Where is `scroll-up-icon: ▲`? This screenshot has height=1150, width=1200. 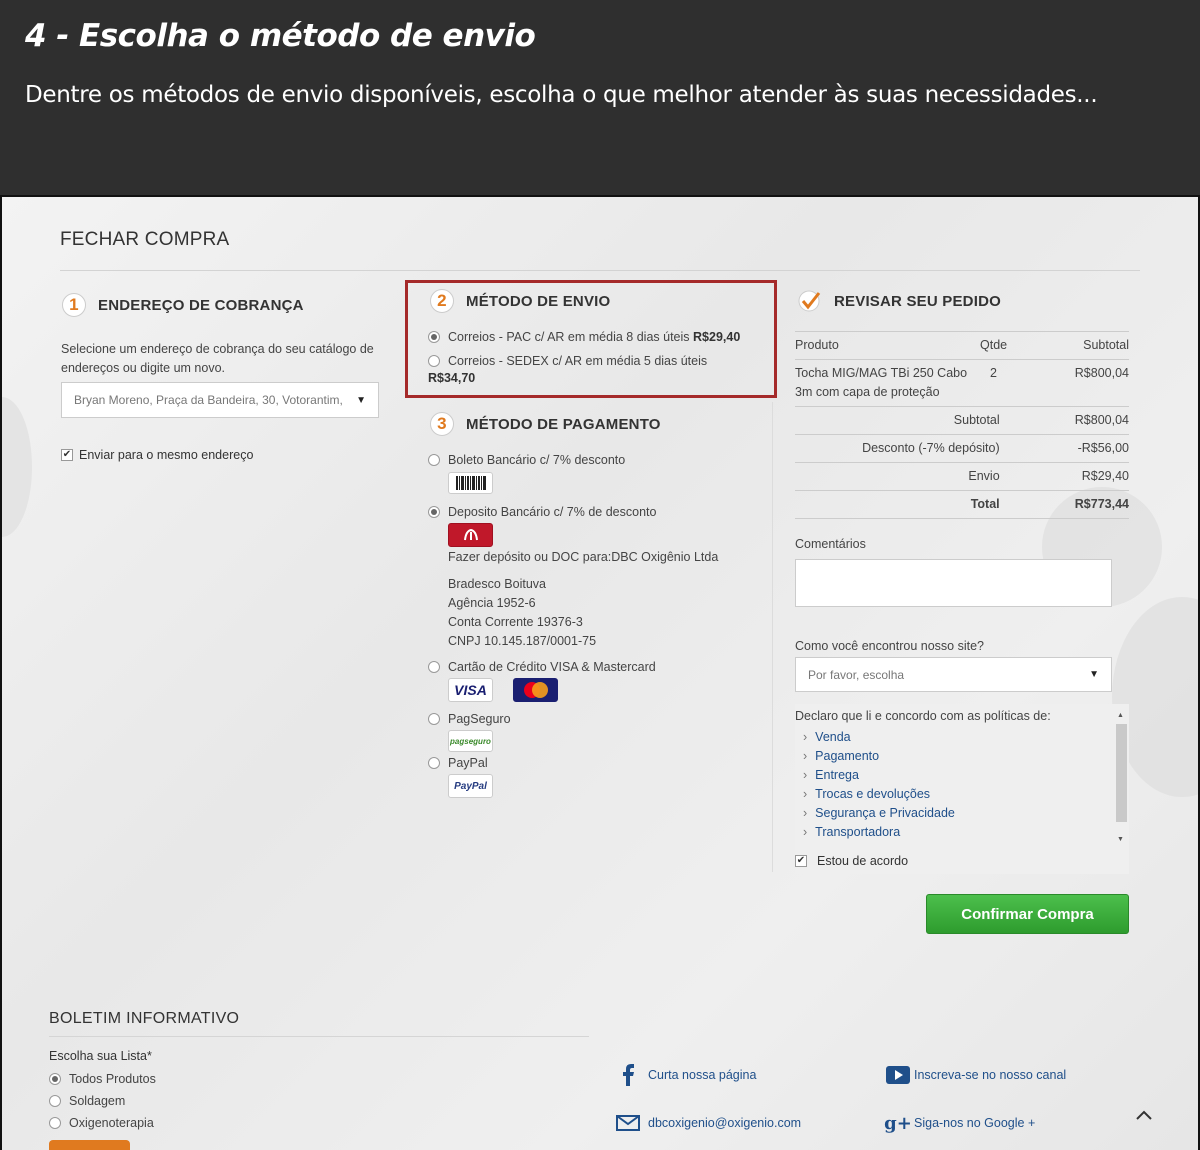 scroll-up-icon: ▲ is located at coordinates (1120, 715).